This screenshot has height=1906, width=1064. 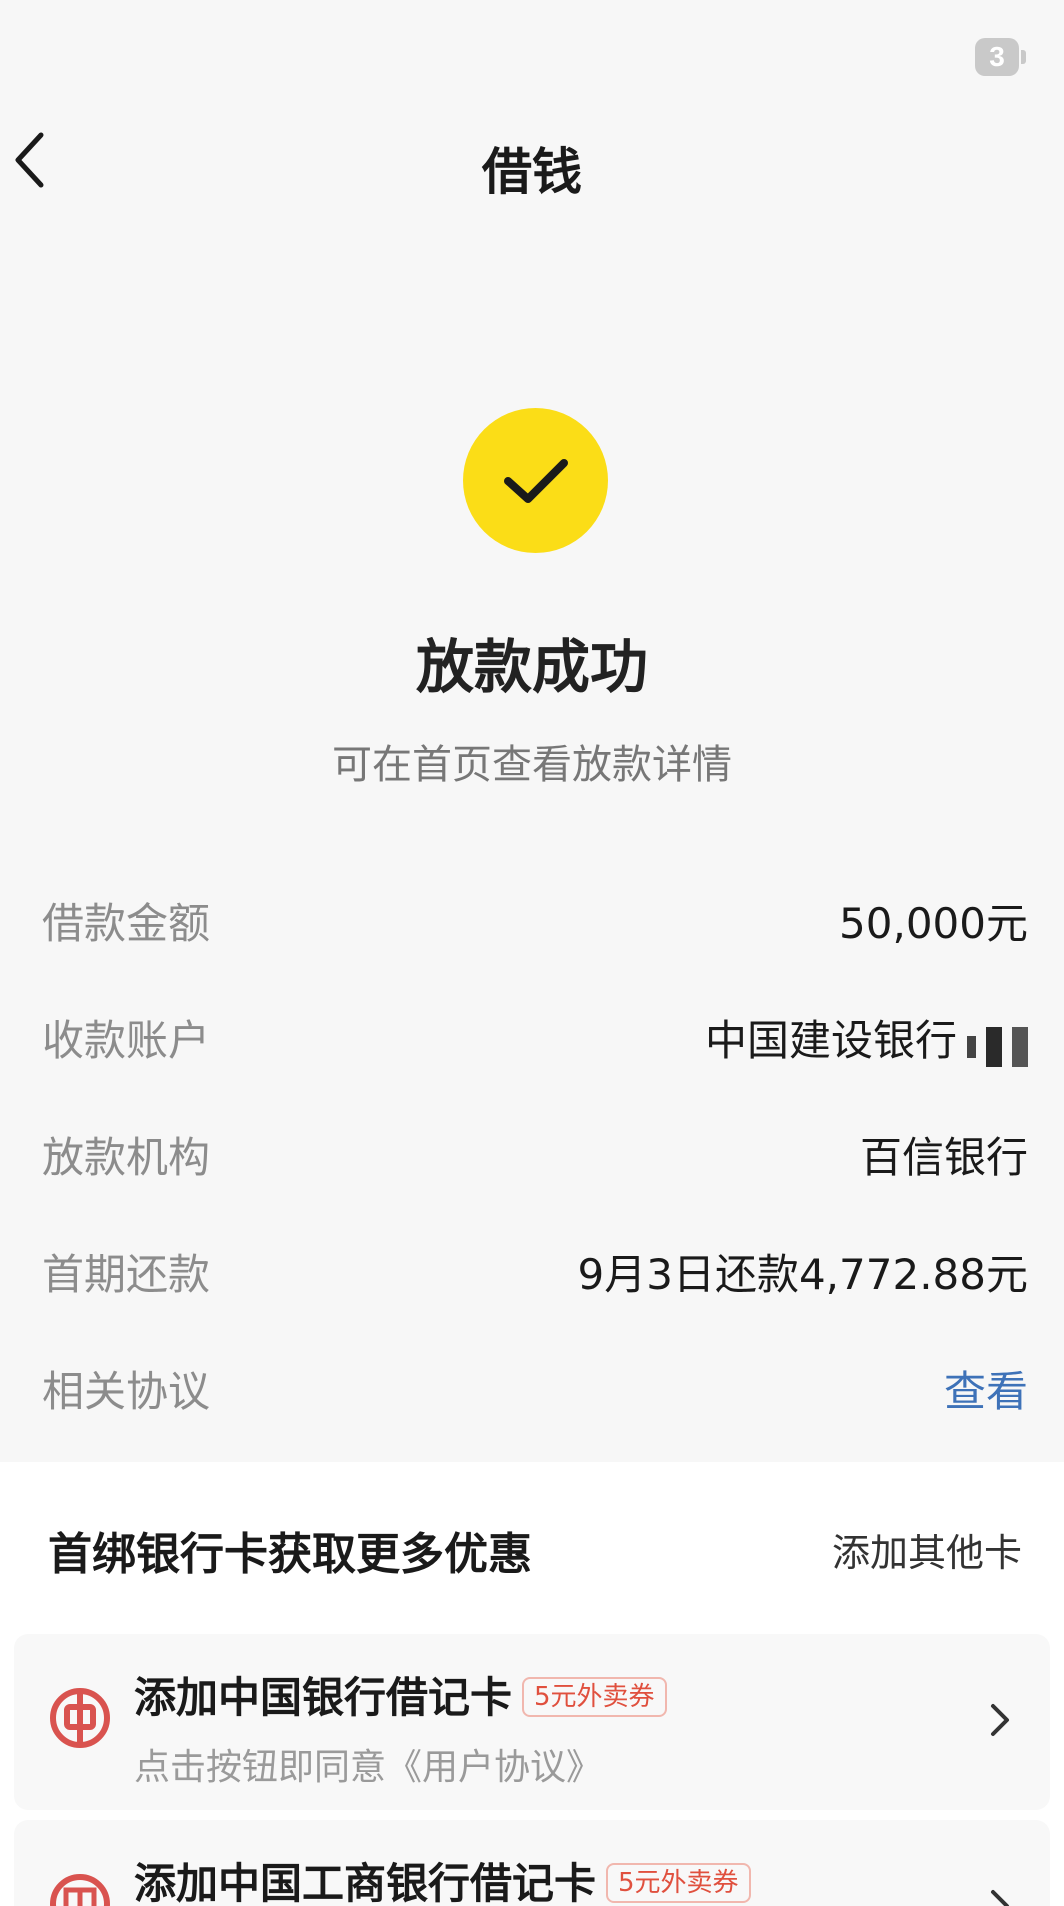 I want to click on detail-row-agreements: 相关协议 查看, so click(x=532, y=1394).